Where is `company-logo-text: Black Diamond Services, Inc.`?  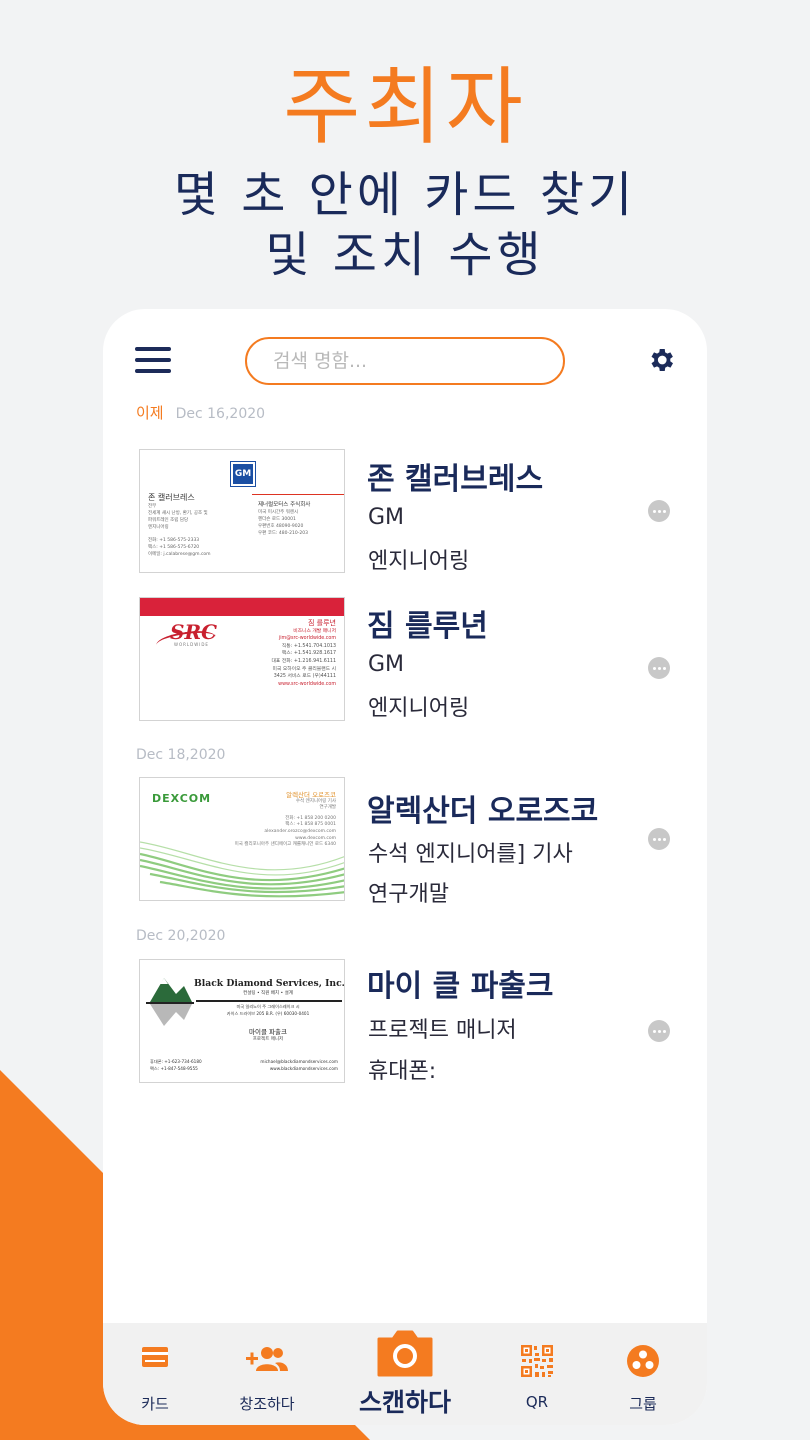
company-logo-text: Black Diamond Services, Inc. is located at coordinates (269, 983).